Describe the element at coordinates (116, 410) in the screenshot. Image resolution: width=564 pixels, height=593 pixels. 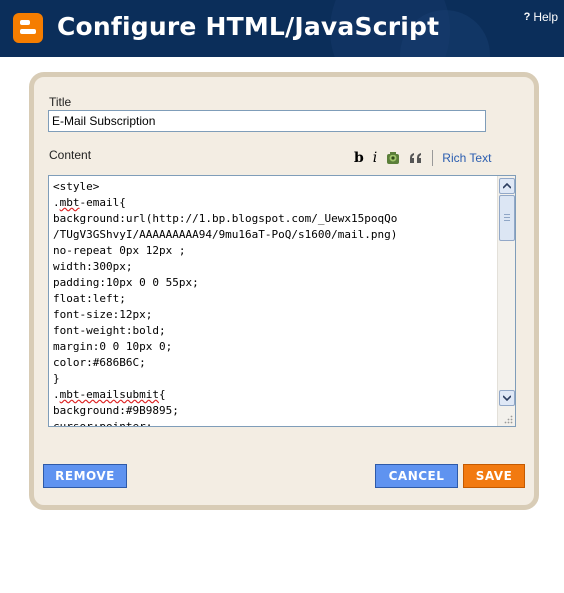
I see `code-line: background:#9B9895;` at that location.